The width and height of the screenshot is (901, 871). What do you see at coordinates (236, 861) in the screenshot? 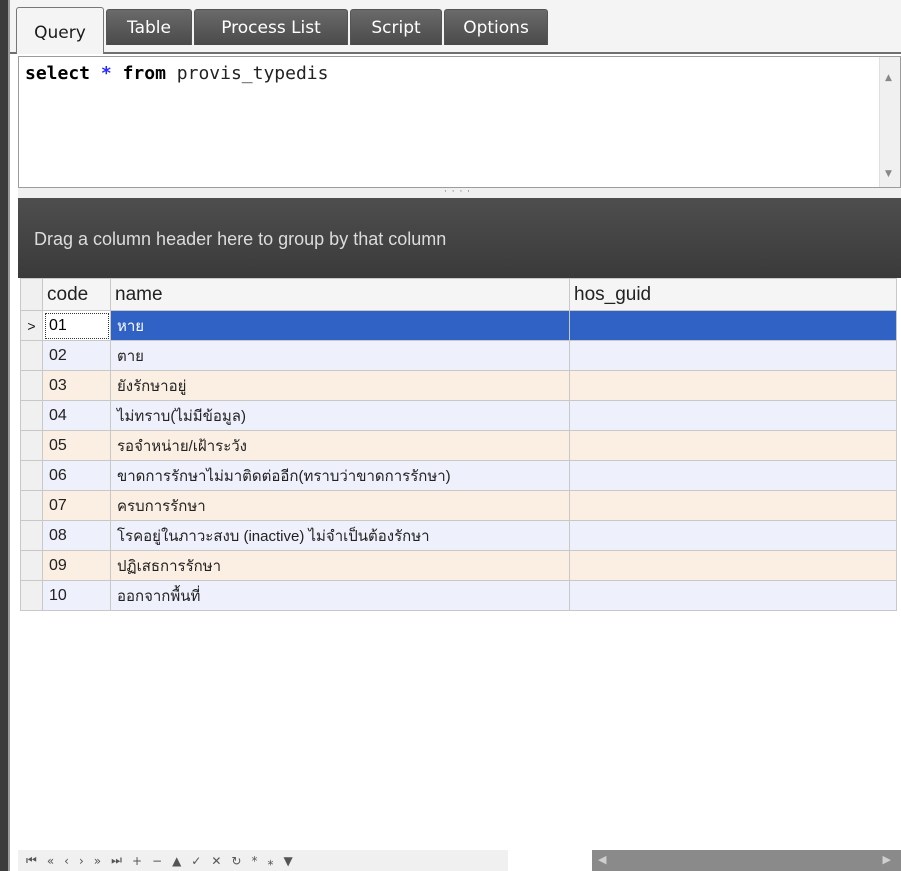
I see `refresh-icon: ↻` at bounding box center [236, 861].